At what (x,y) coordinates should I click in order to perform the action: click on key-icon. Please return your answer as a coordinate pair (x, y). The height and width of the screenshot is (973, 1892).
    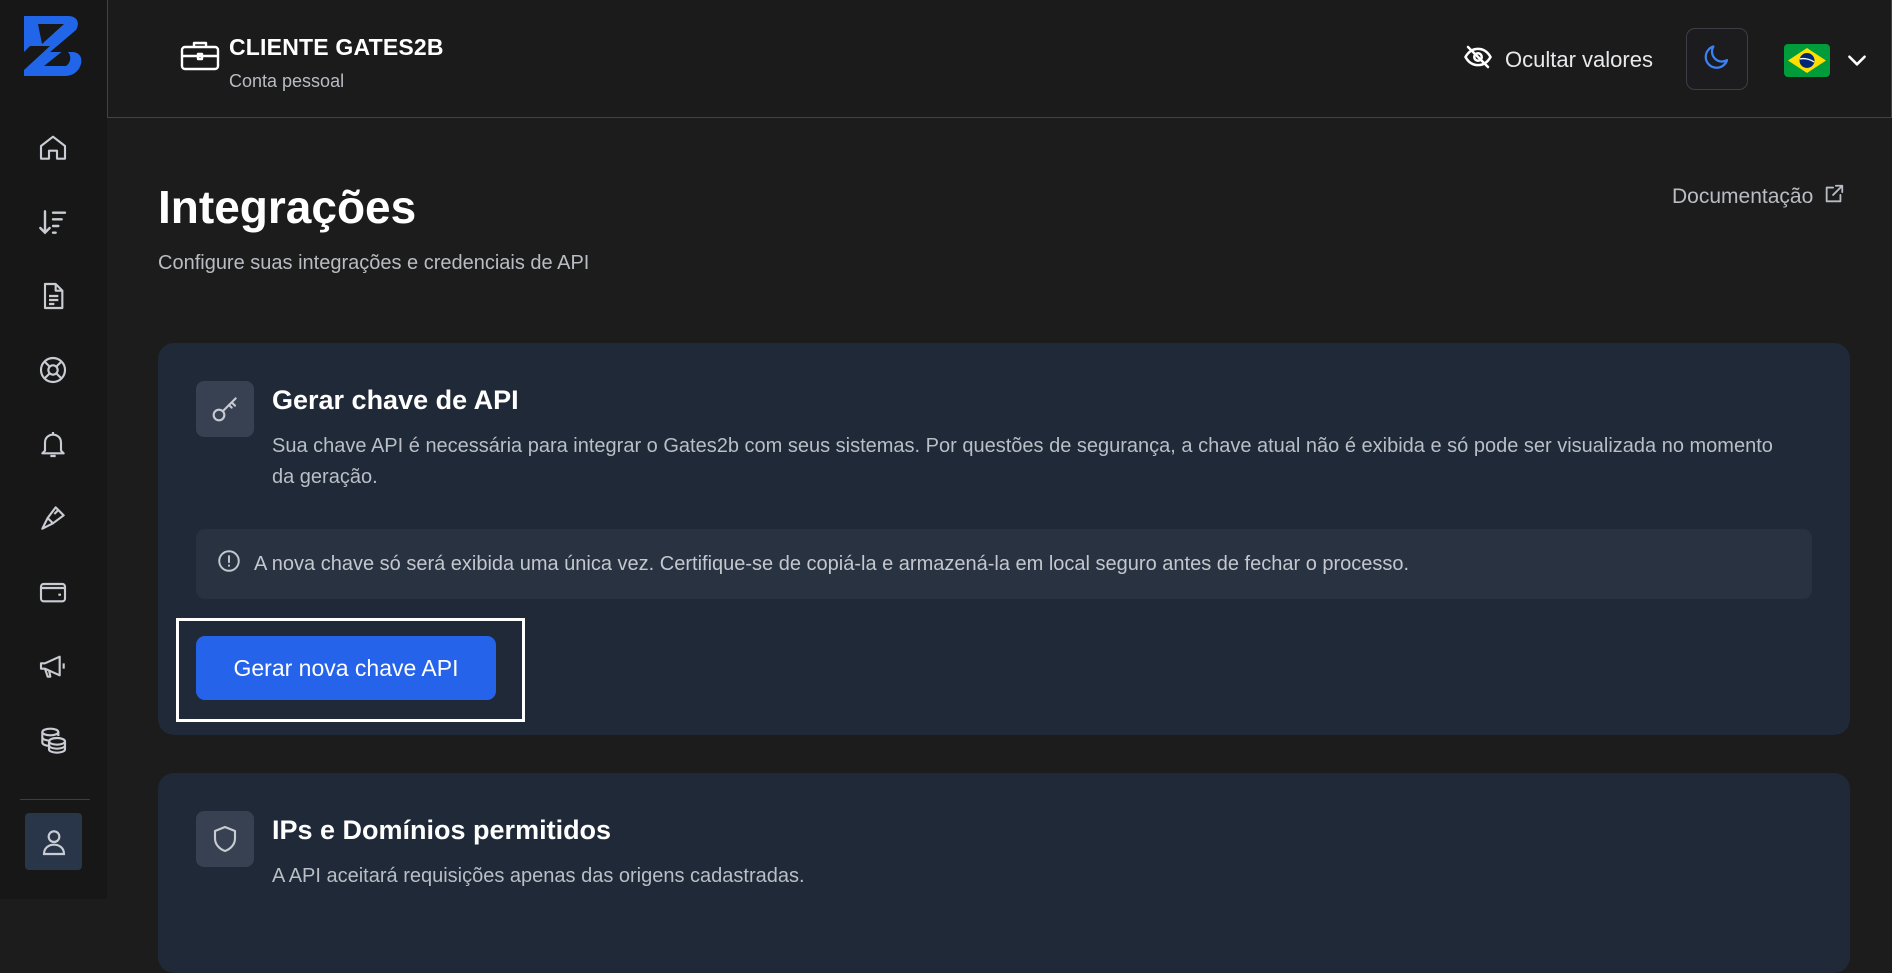
    Looking at the image, I should click on (225, 409).